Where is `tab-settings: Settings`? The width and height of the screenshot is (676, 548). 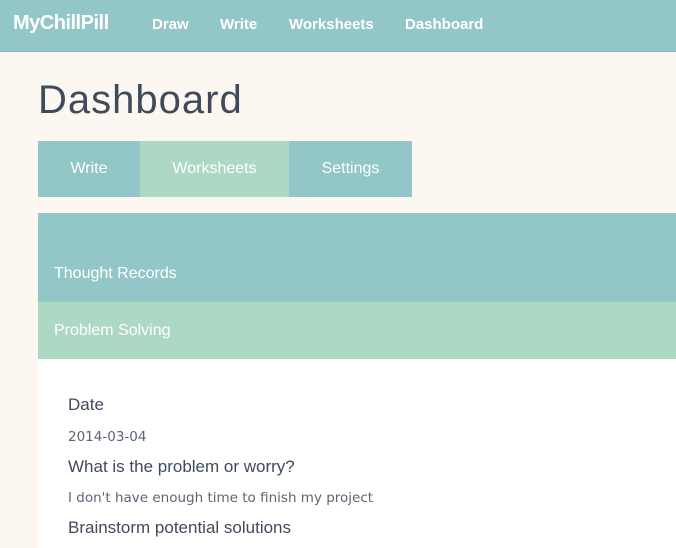 tab-settings: Settings is located at coordinates (350, 169).